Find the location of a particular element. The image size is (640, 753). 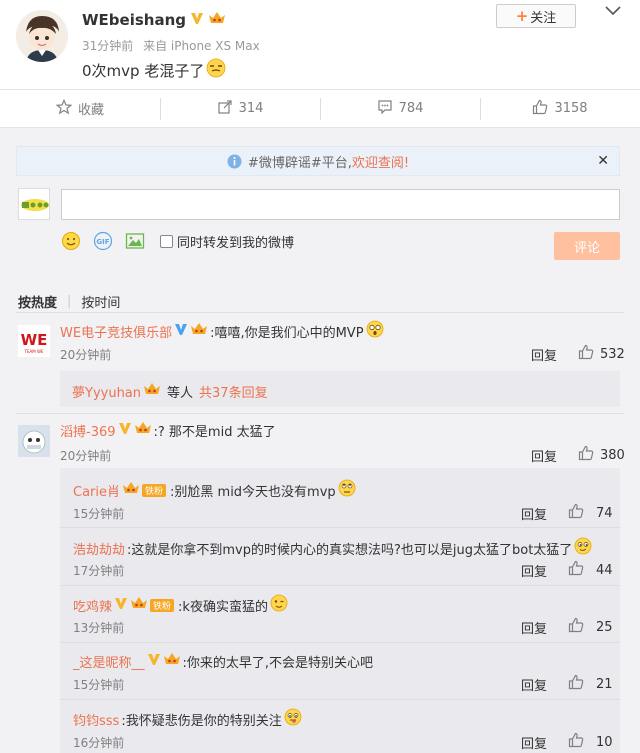

emoji-icon is located at coordinates (71, 241).